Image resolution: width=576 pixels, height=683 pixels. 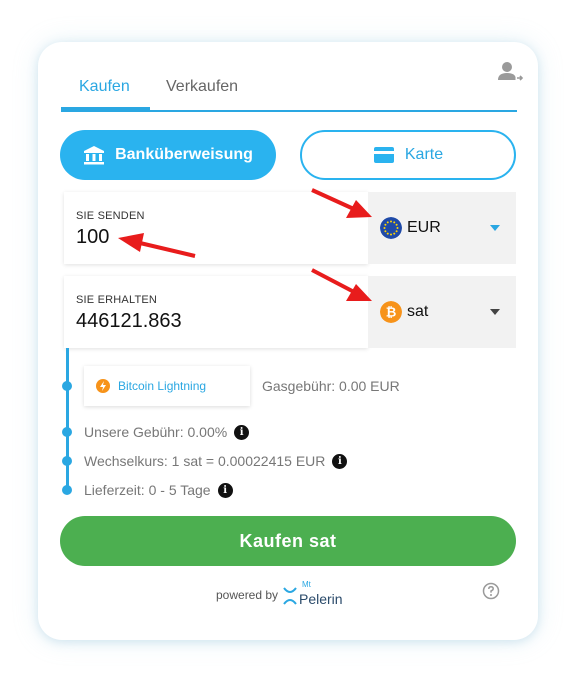 What do you see at coordinates (442, 312) in the screenshot?
I see `receive-currency-select: ₿ sat` at bounding box center [442, 312].